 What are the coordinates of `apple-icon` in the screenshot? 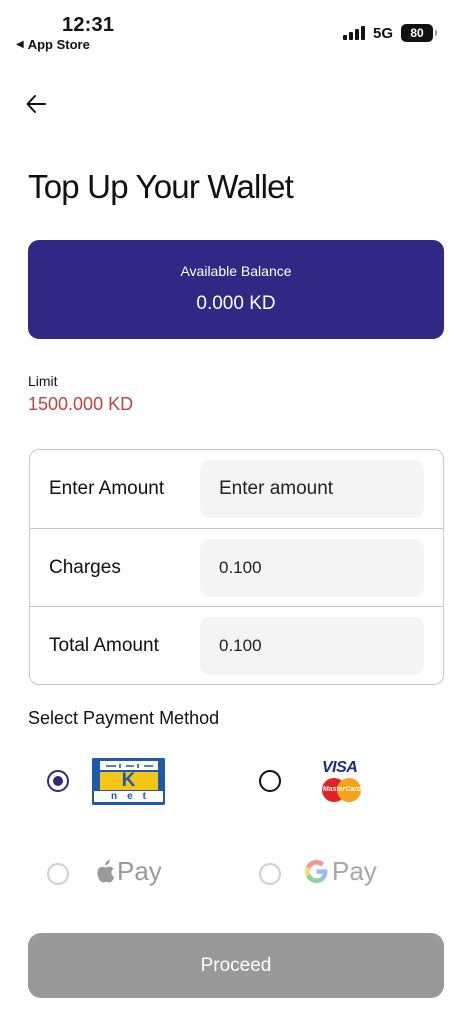 It's located at (106, 871).